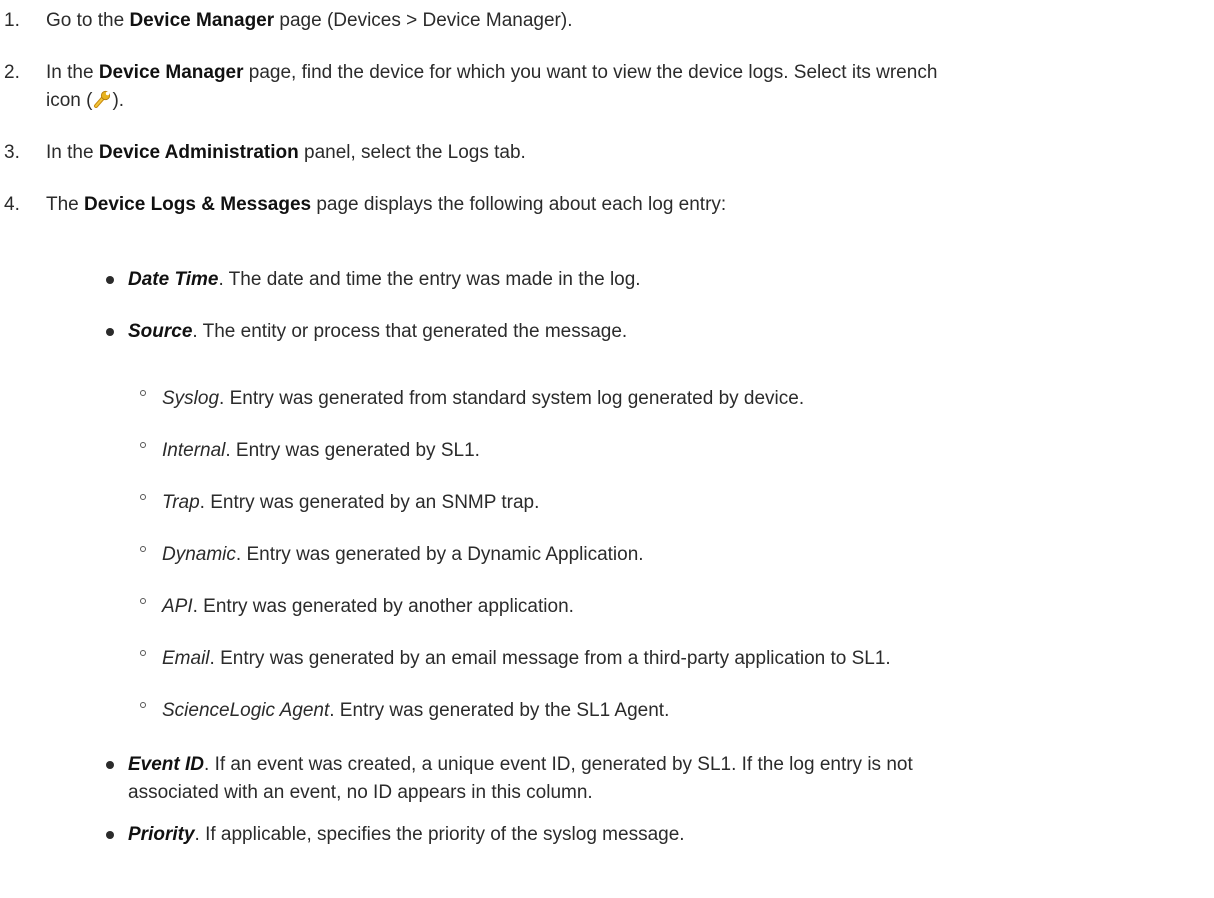 The height and width of the screenshot is (898, 1214). I want to click on source-term: Syslog, so click(191, 398).